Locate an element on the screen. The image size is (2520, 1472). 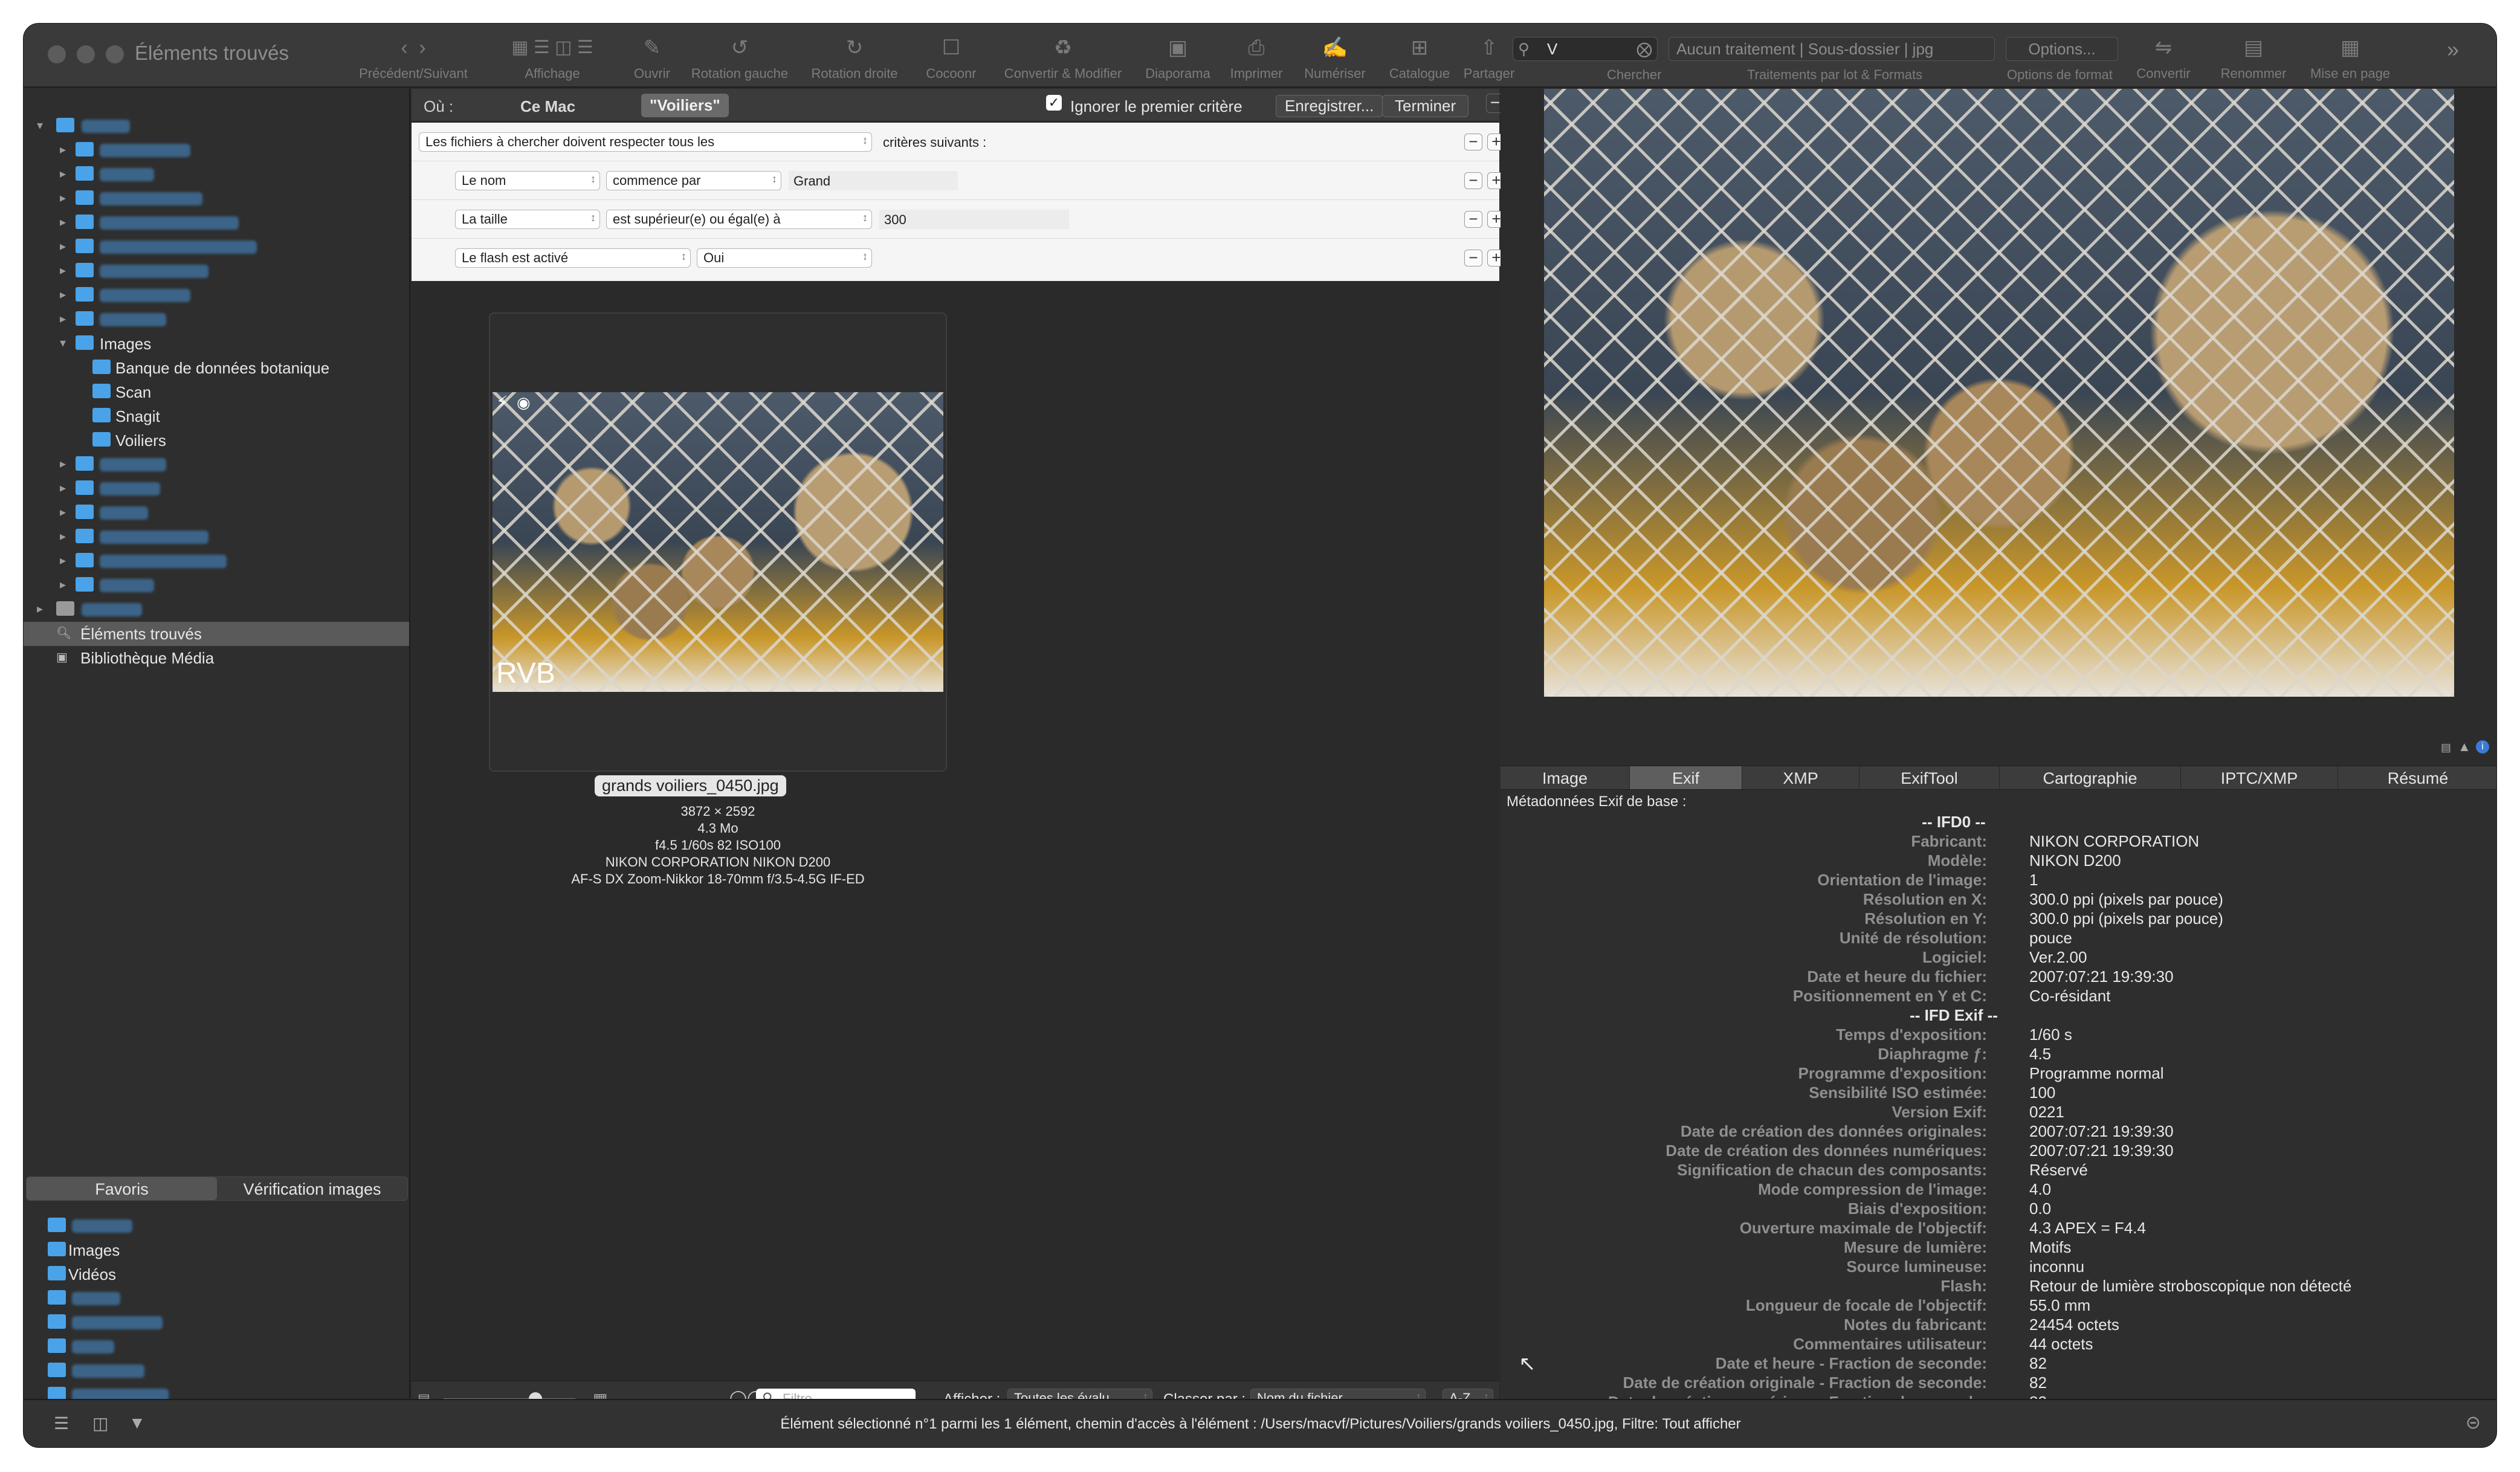
rotate-right-icon: ↻ is located at coordinates (854, 48).